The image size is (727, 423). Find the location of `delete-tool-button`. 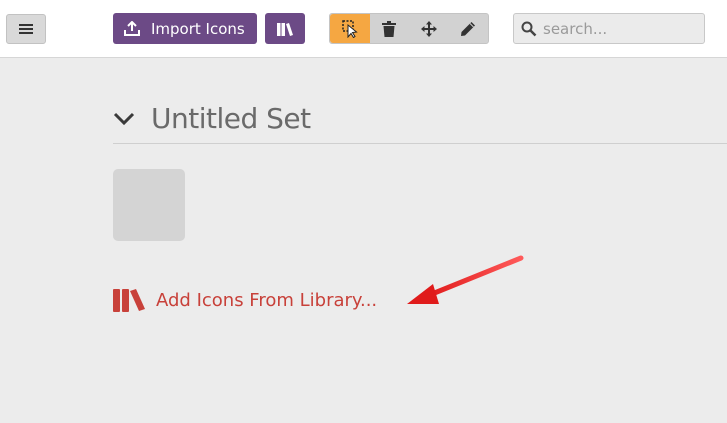

delete-tool-button is located at coordinates (390, 28).